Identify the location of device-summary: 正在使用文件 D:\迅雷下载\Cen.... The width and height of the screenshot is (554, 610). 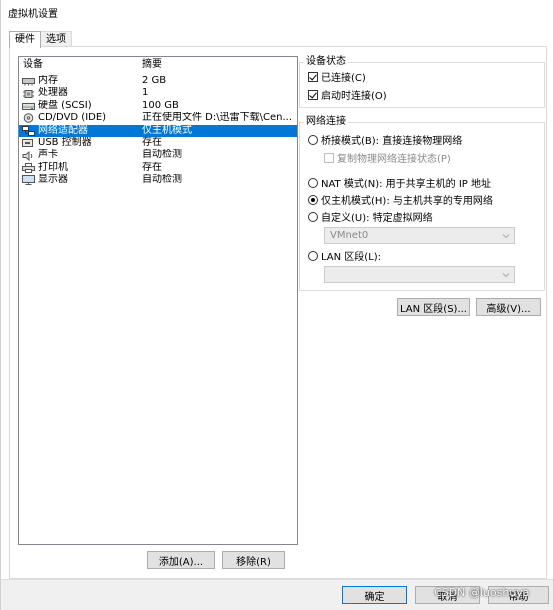
(217, 118).